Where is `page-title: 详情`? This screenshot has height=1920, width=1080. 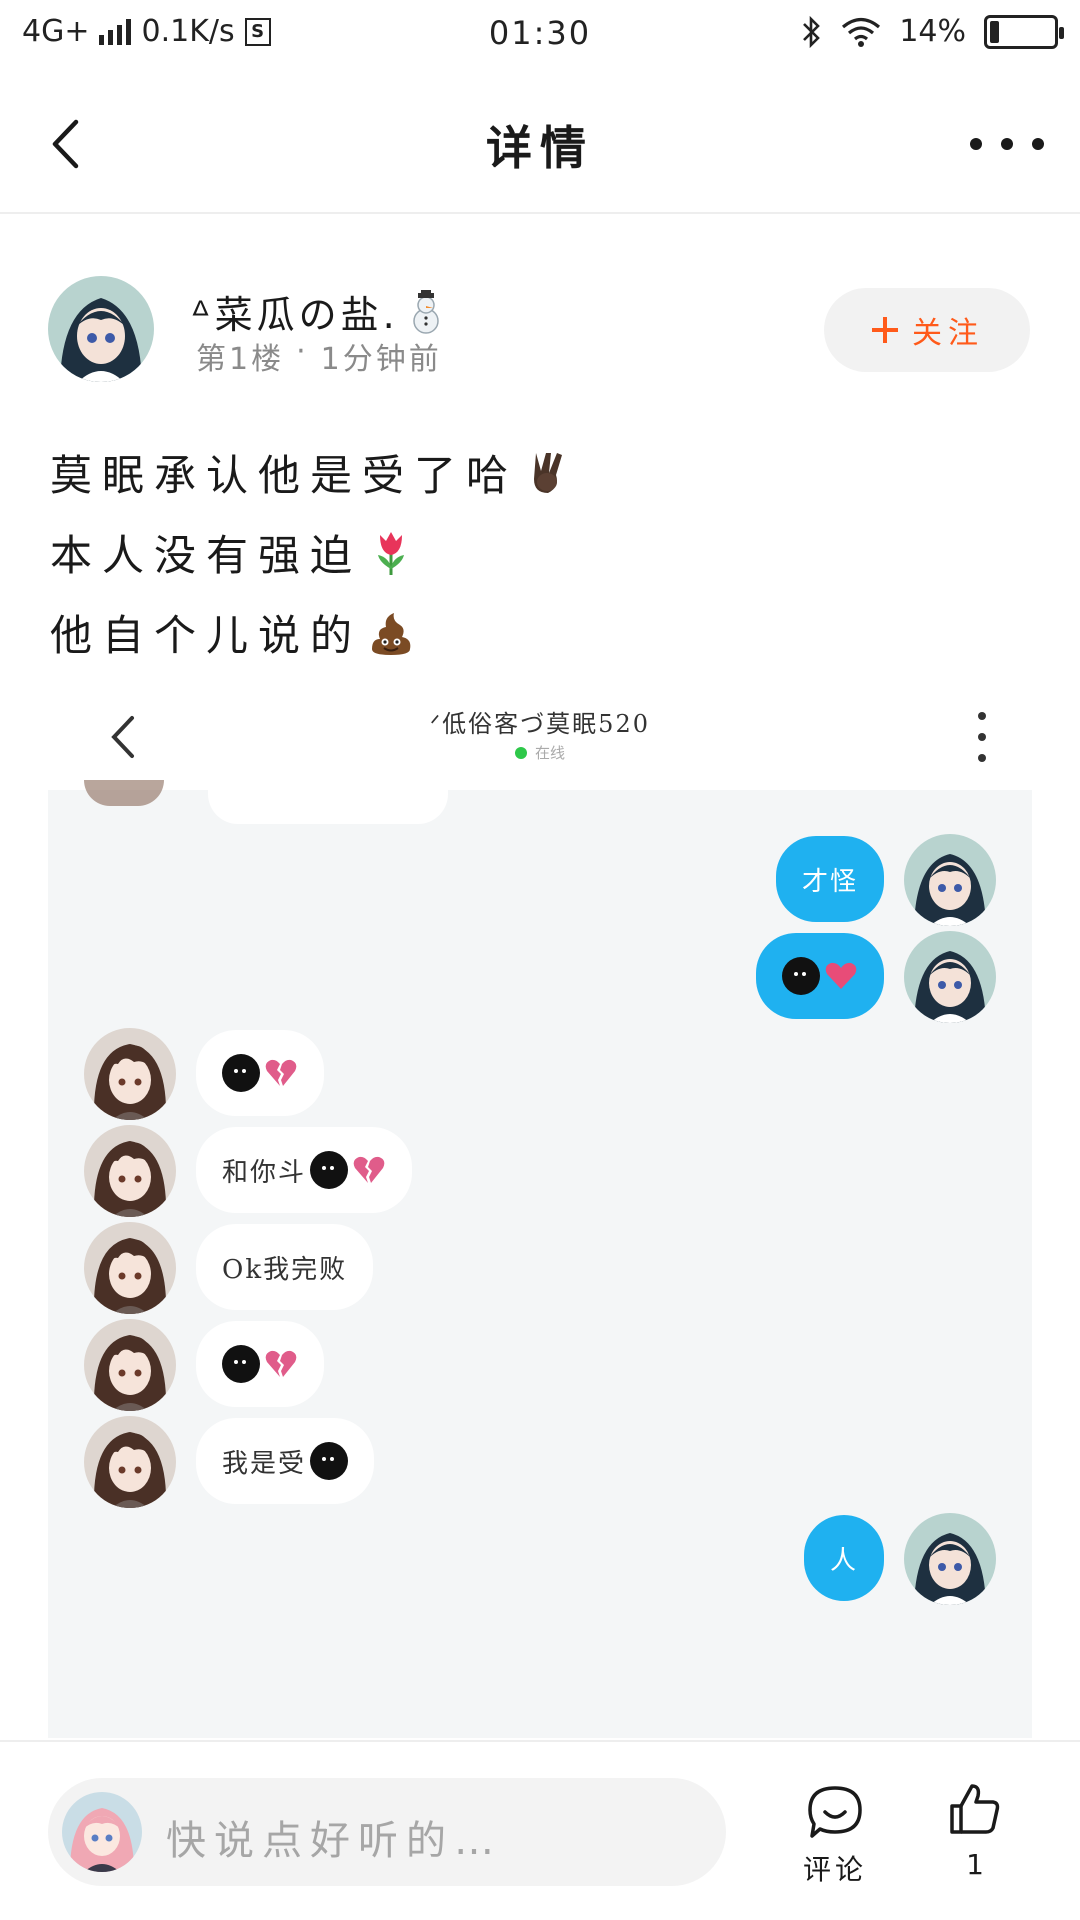
page-title: 详情 is located at coordinates (540, 148).